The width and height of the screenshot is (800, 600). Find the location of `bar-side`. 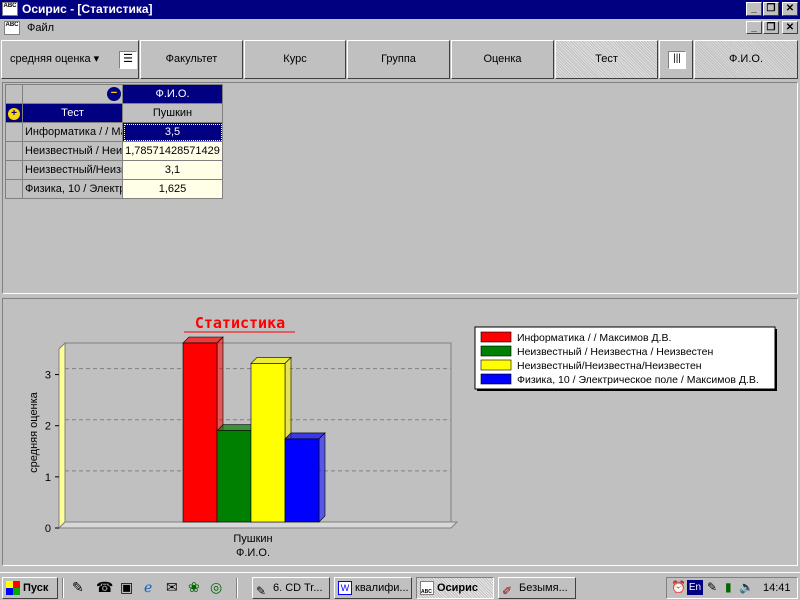

bar-side is located at coordinates (322, 477).